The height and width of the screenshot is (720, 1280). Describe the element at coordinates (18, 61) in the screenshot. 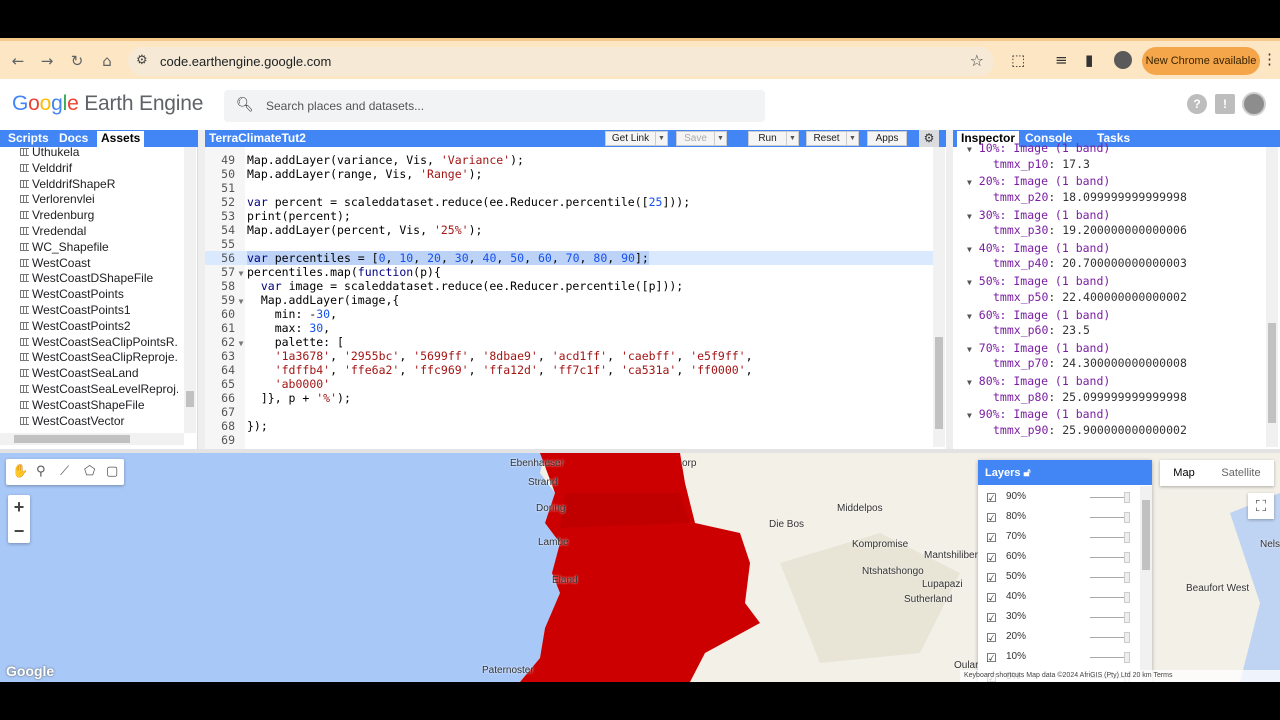

I see `back-icon: ←` at that location.